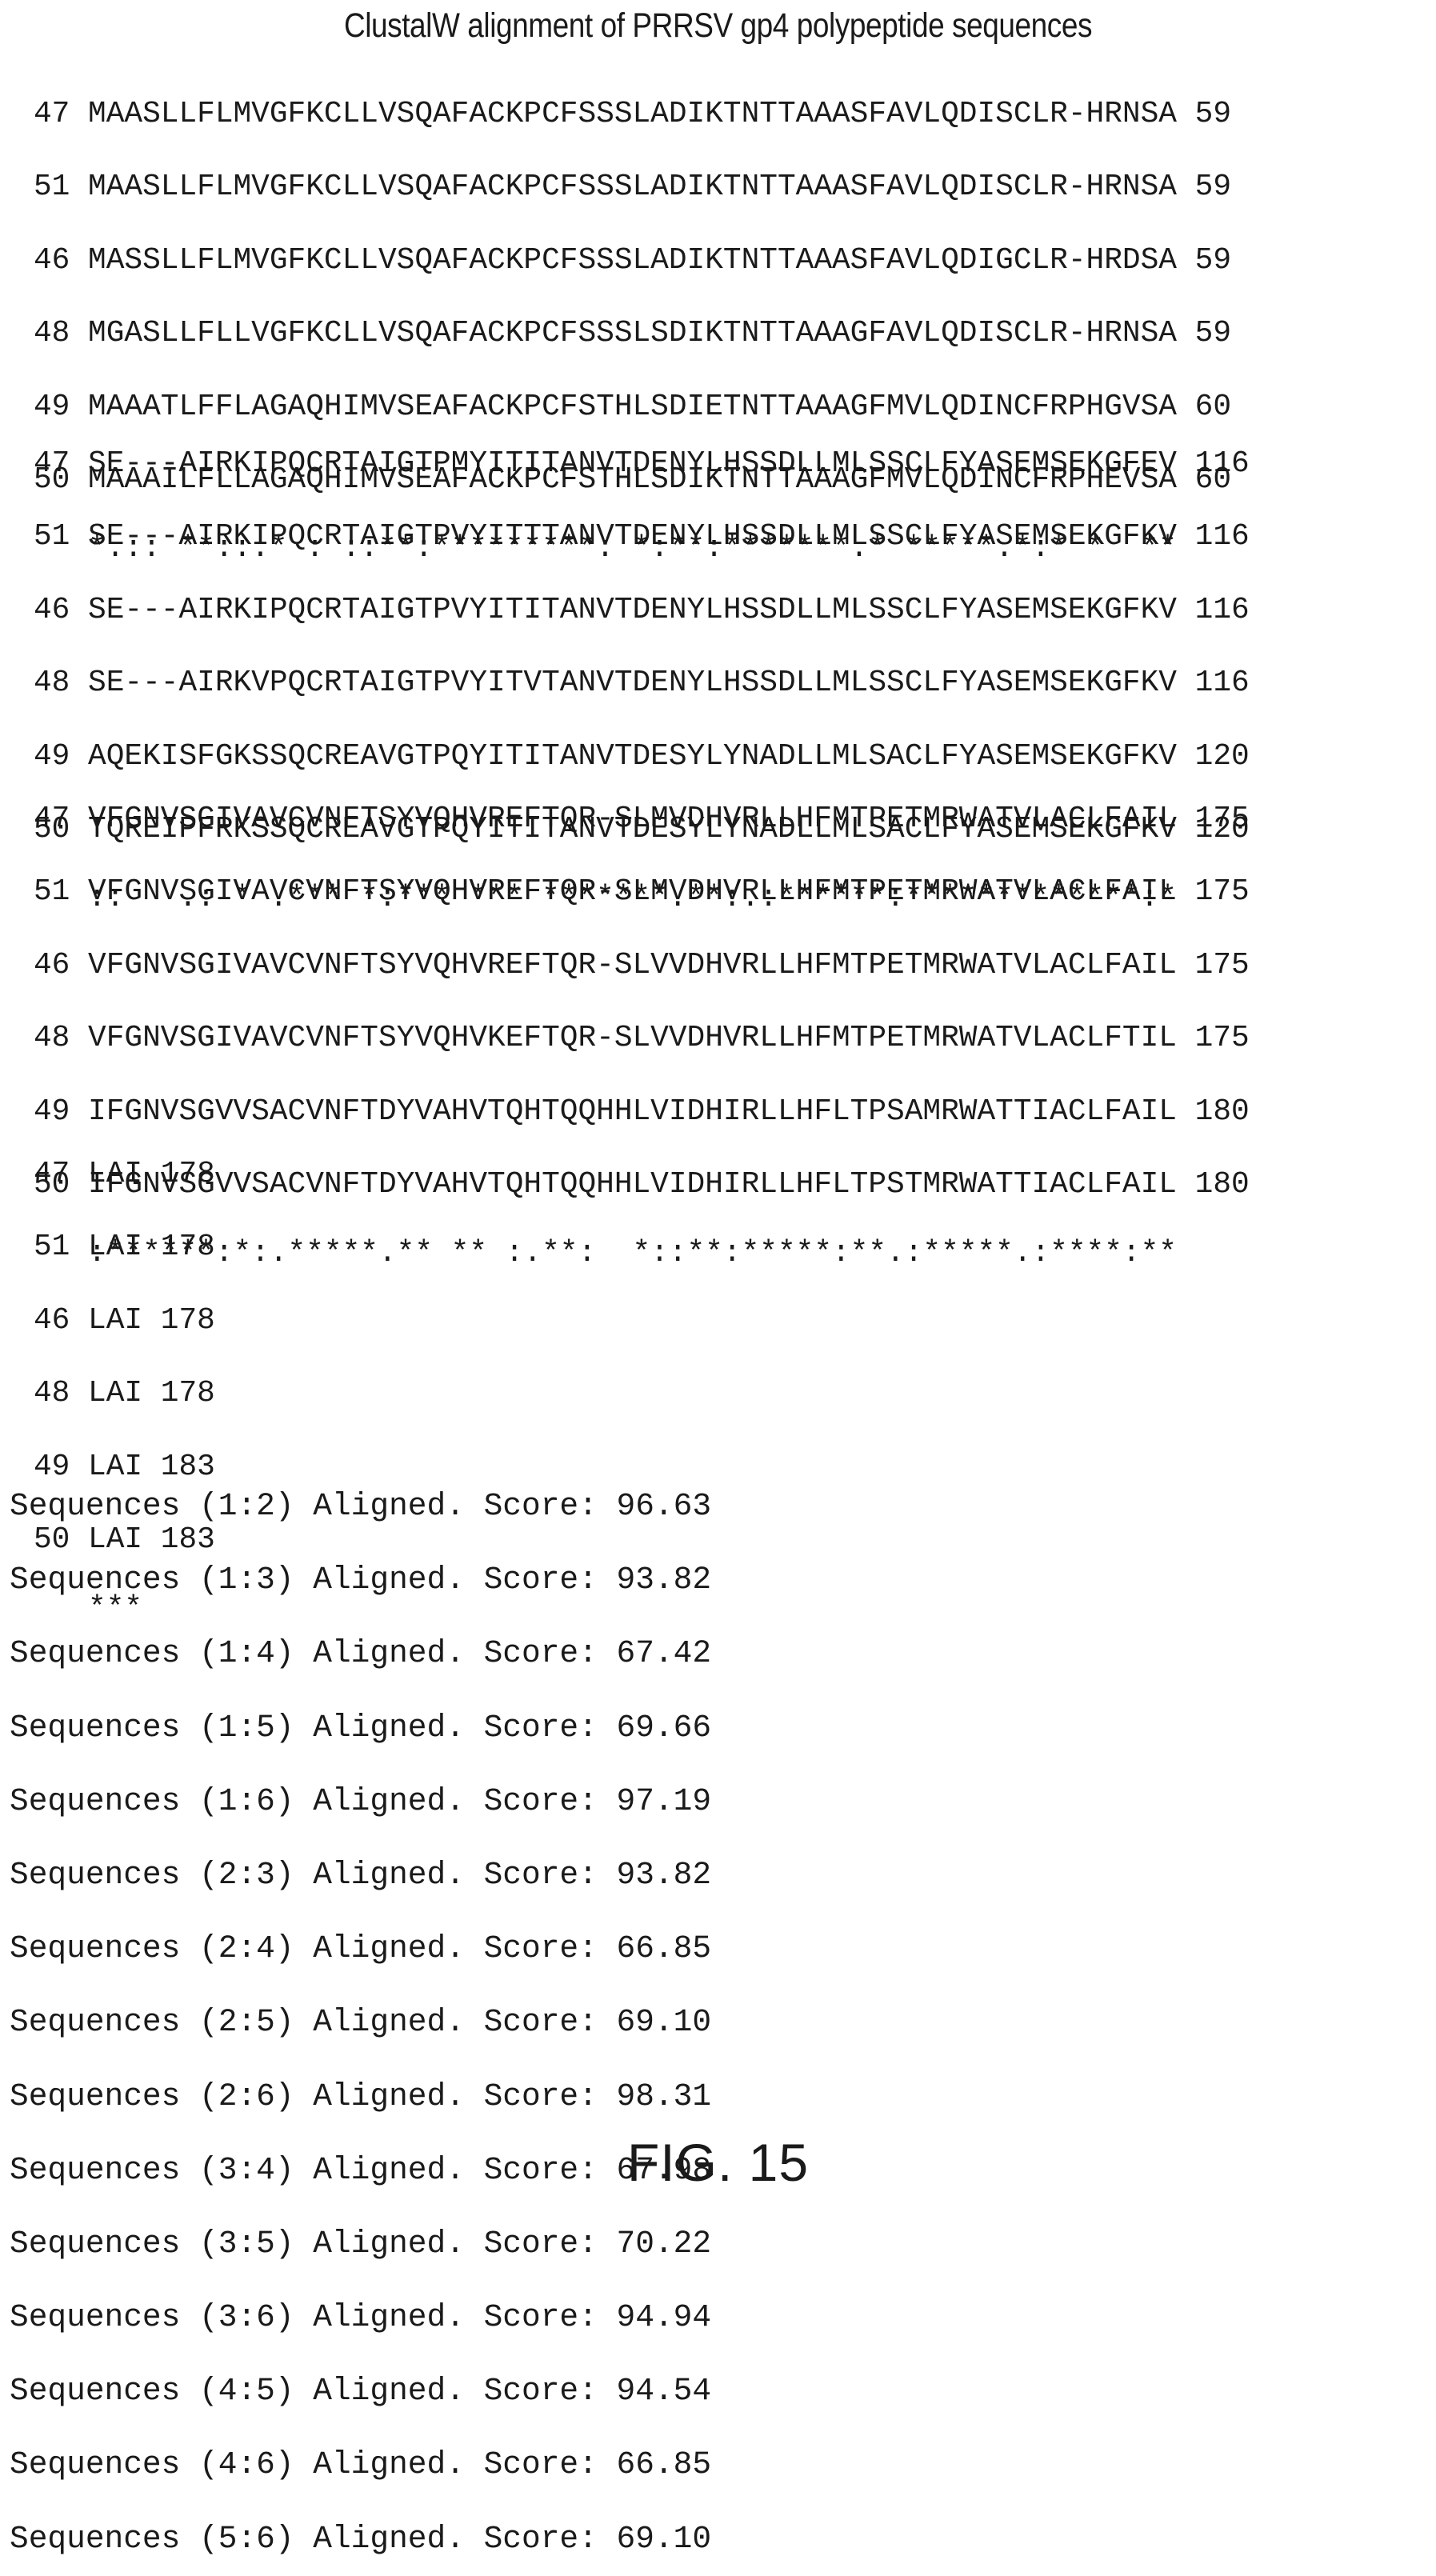  What do you see at coordinates (360, 1653) in the screenshot?
I see `score-line: Sequences (1:4) Aligned. Score: 67.42` at bounding box center [360, 1653].